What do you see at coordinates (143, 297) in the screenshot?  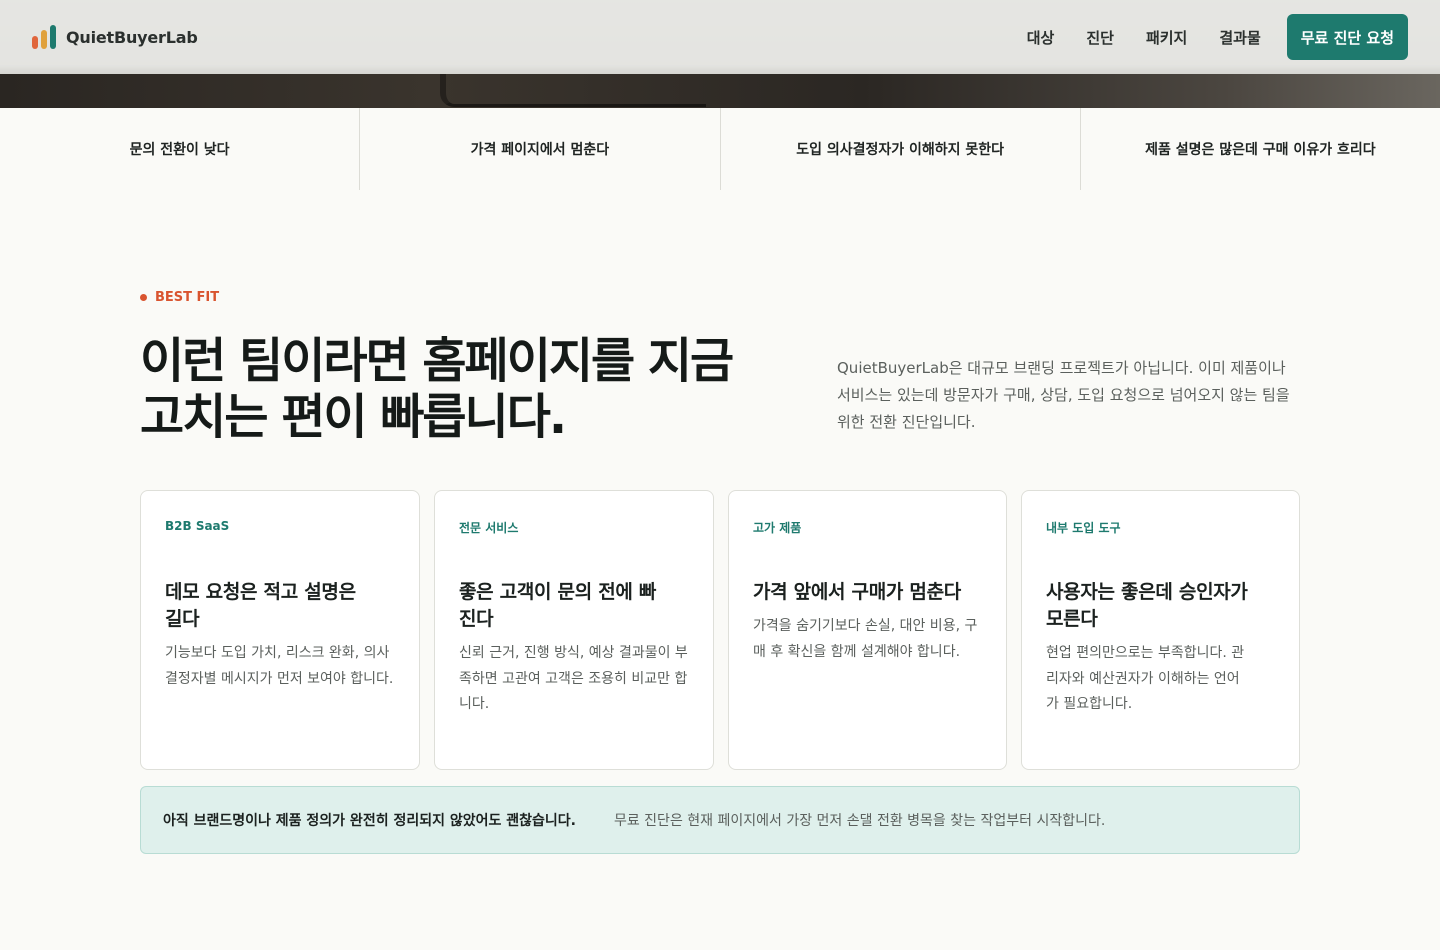 I see `dot-icon` at bounding box center [143, 297].